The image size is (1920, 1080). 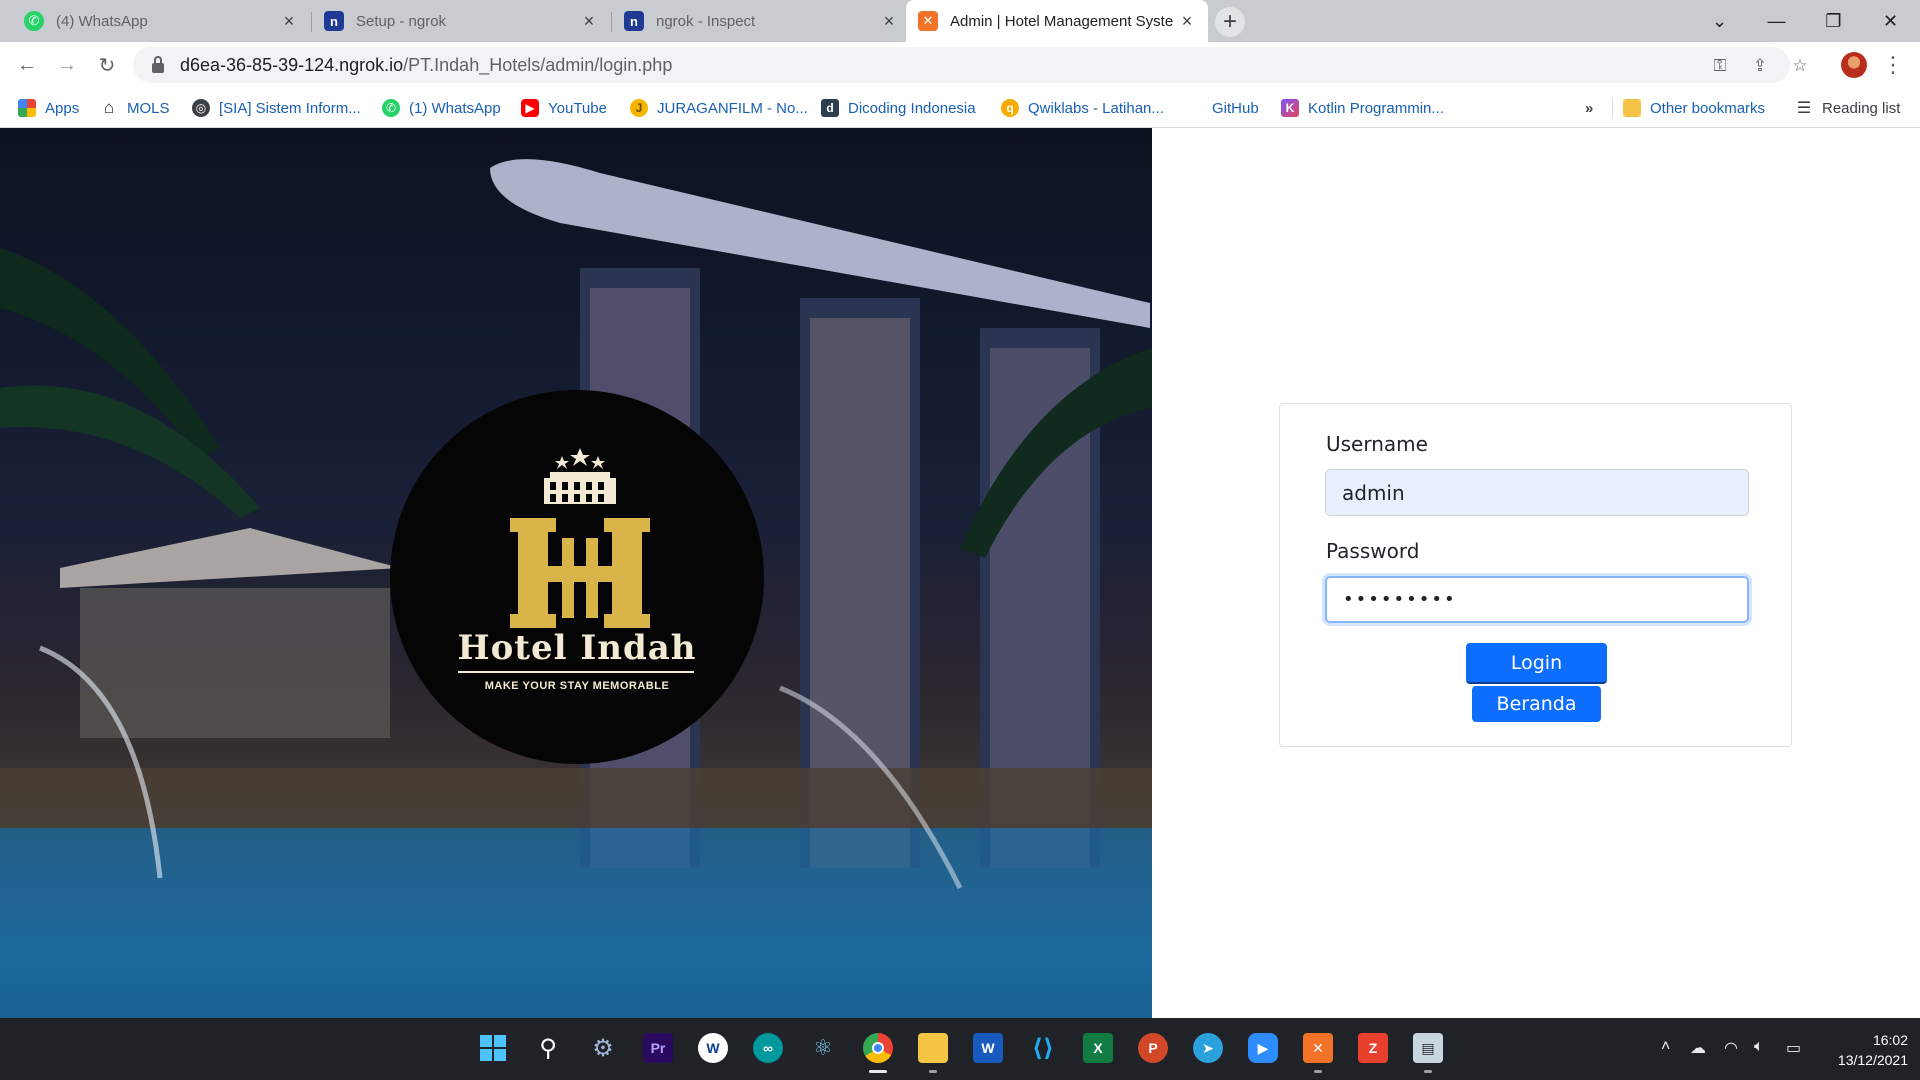 I want to click on bookmark-github: GitHub, so click(x=1222, y=108).